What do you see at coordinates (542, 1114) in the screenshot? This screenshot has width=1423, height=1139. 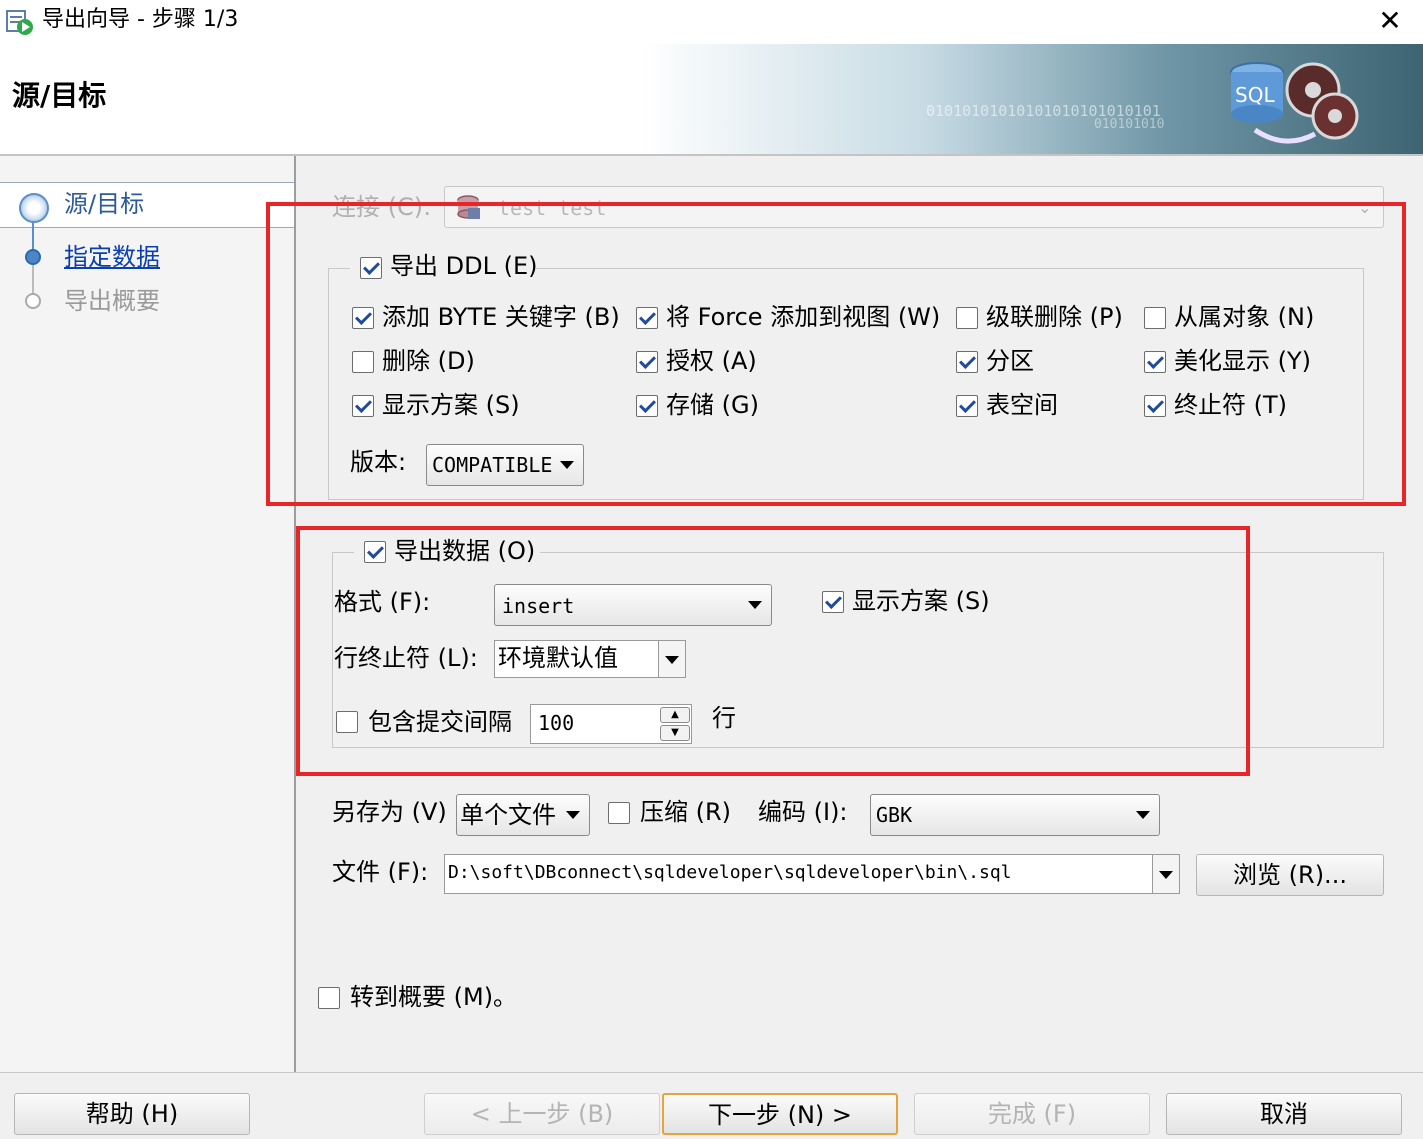 I see `back-button: < 上一步 (B)` at bounding box center [542, 1114].